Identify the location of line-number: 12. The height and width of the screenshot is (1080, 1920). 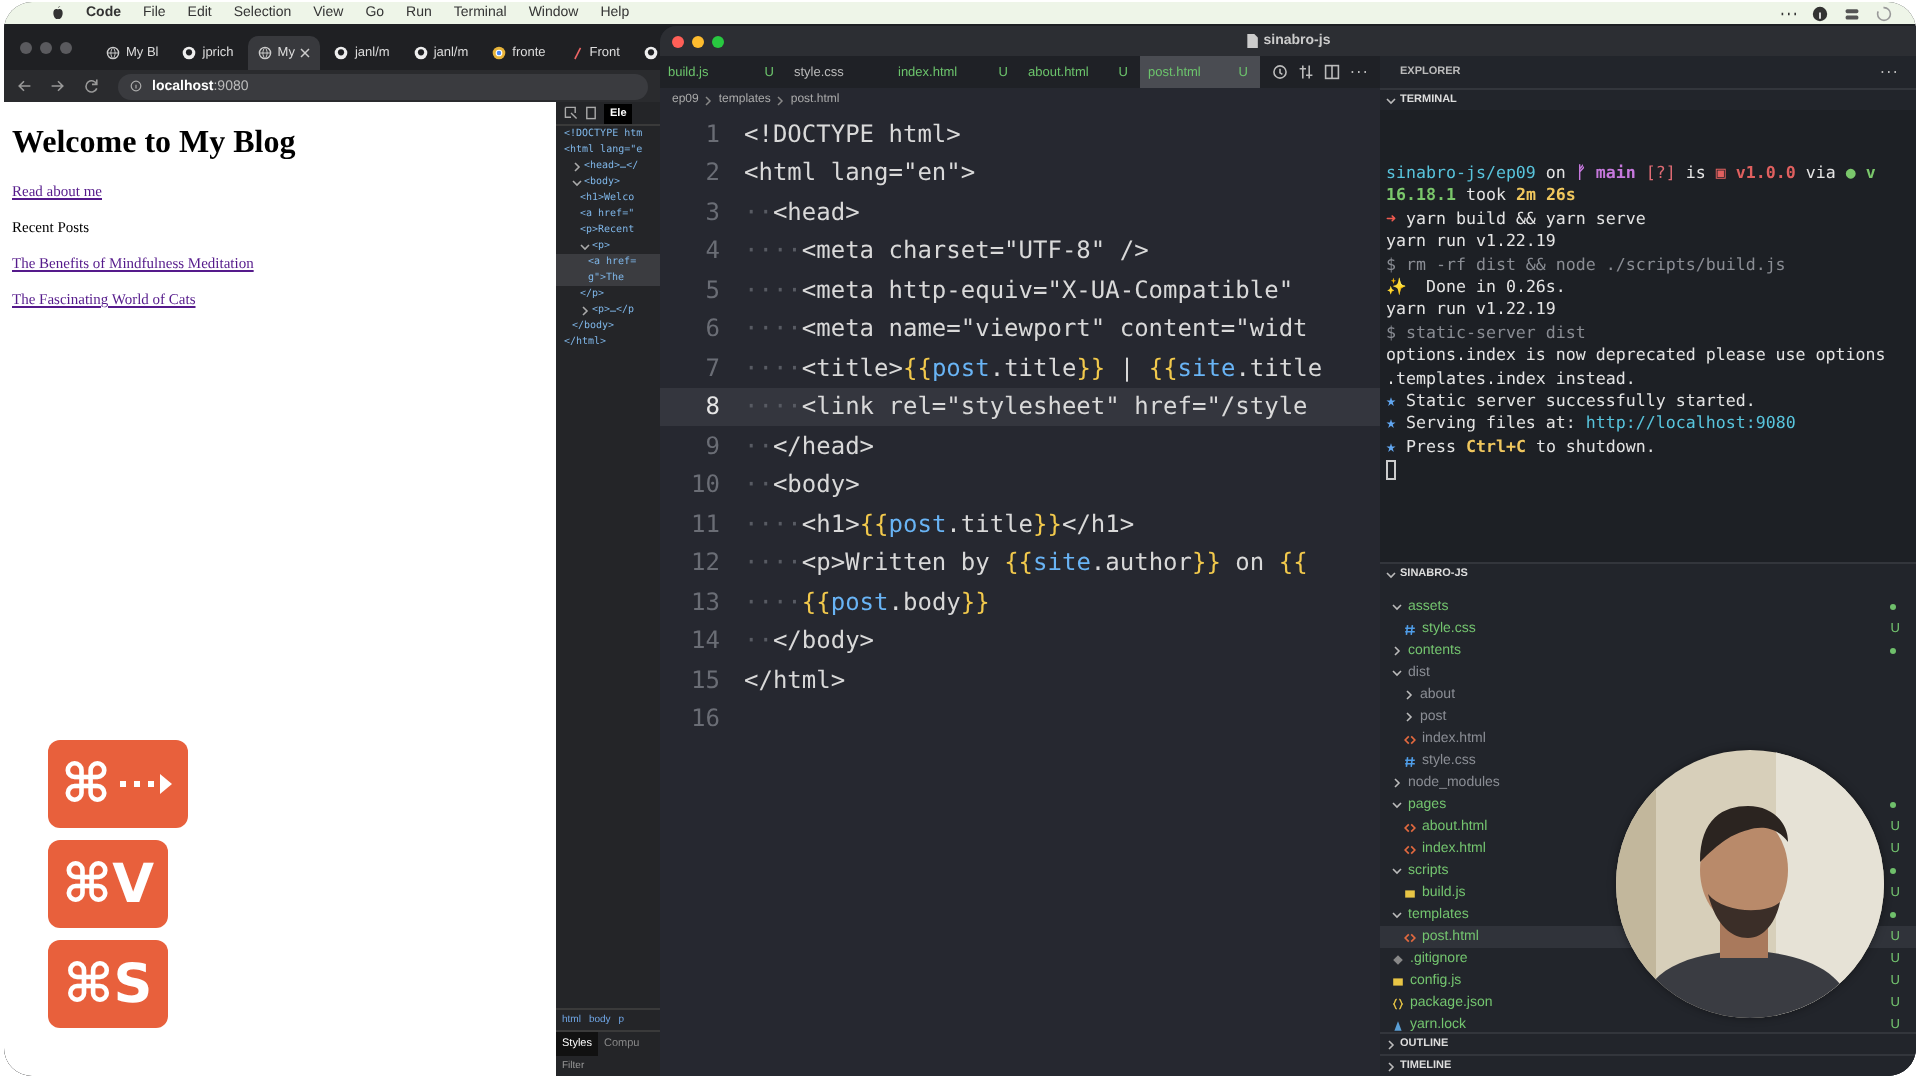
(705, 562).